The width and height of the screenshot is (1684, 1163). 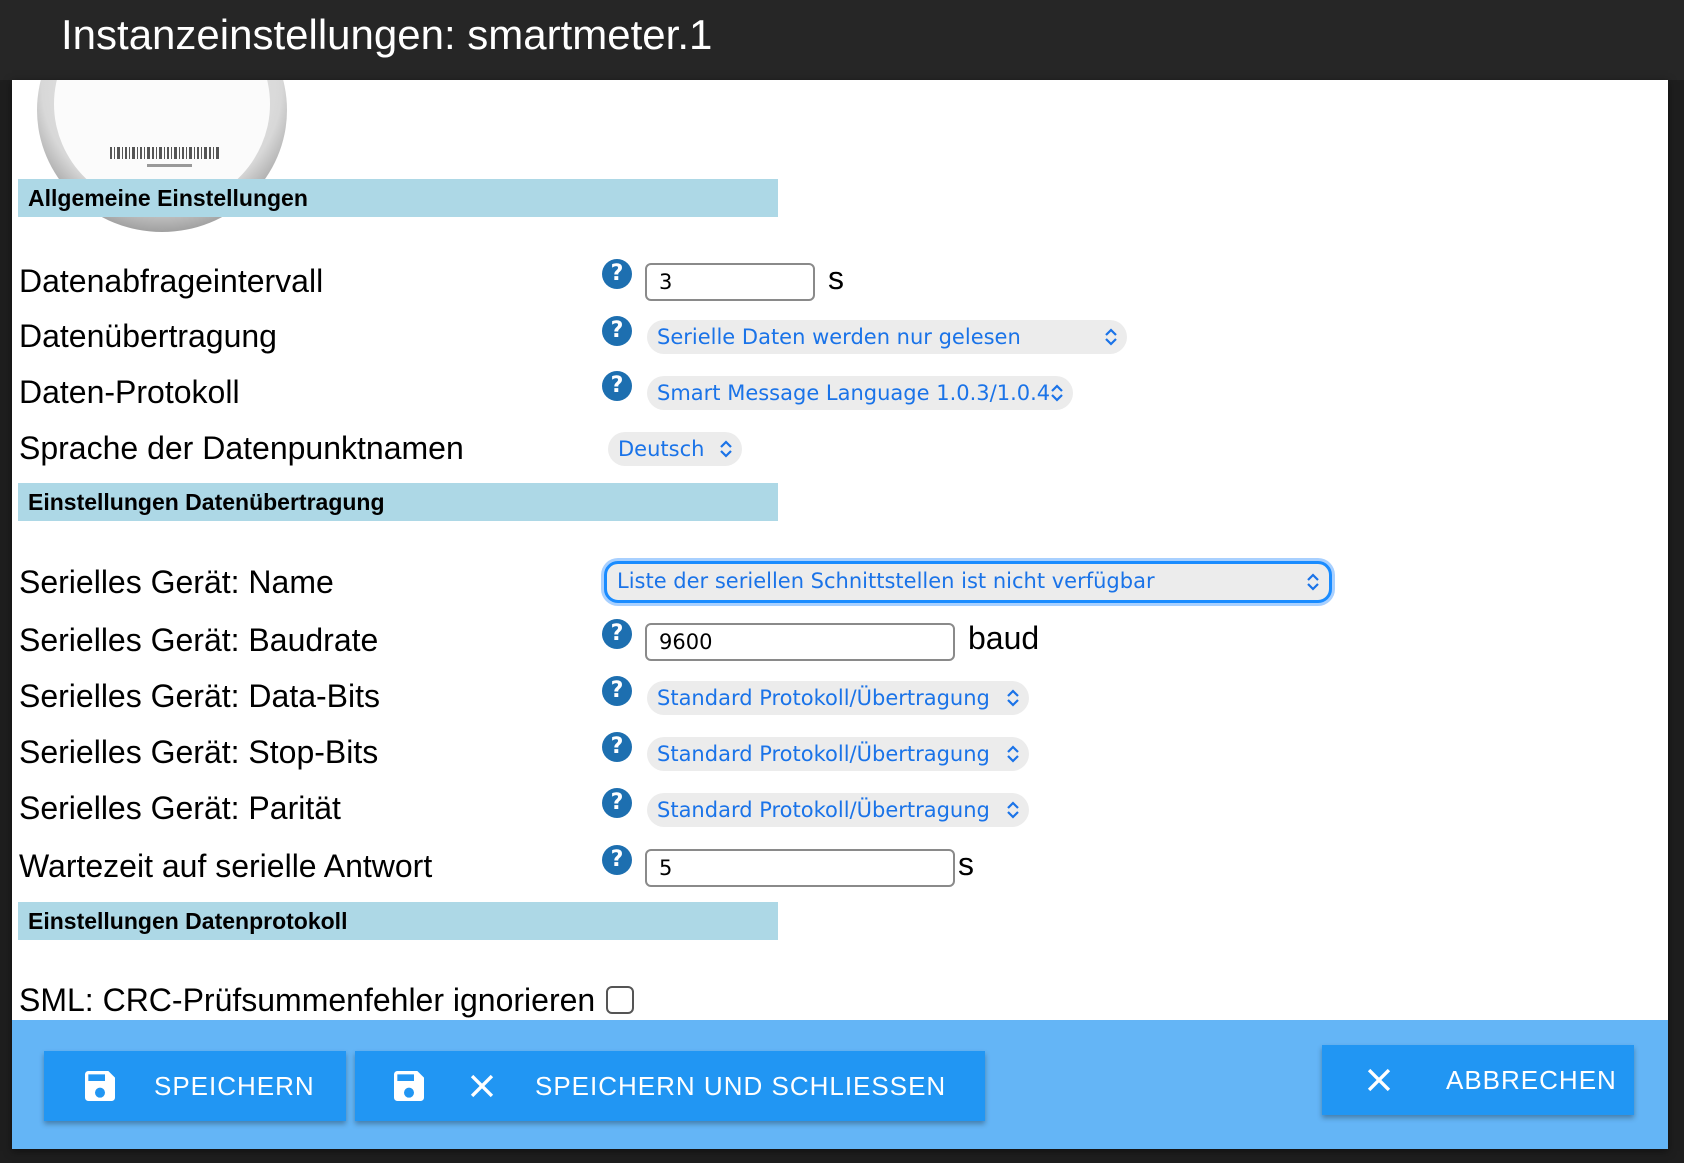 I want to click on parity-select: Standard Protokoll/Übertragung, so click(x=838, y=810).